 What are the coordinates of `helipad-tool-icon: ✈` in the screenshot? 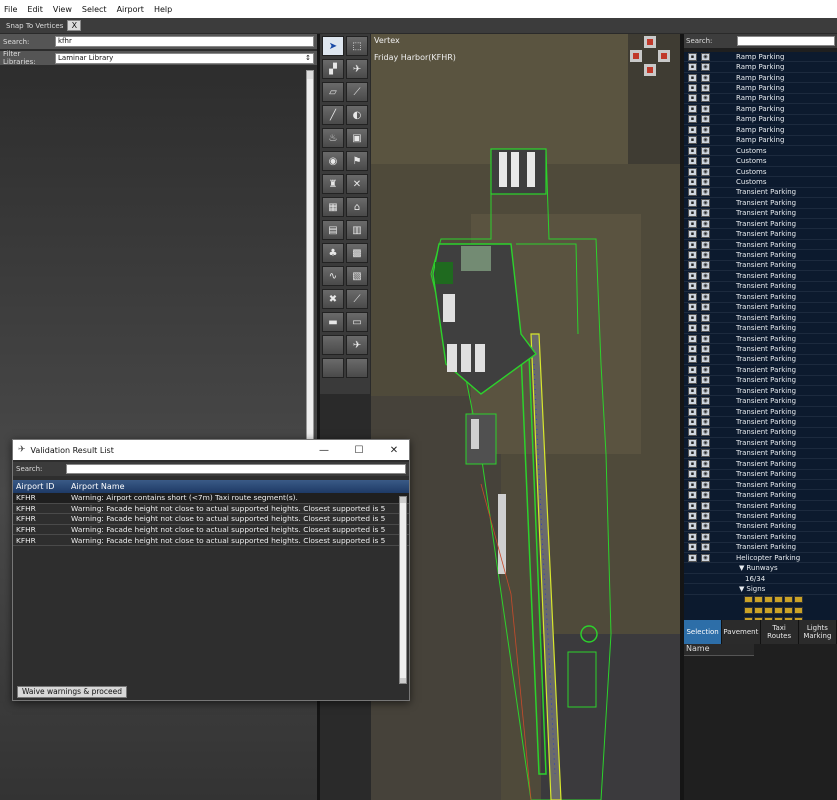 It's located at (357, 69).